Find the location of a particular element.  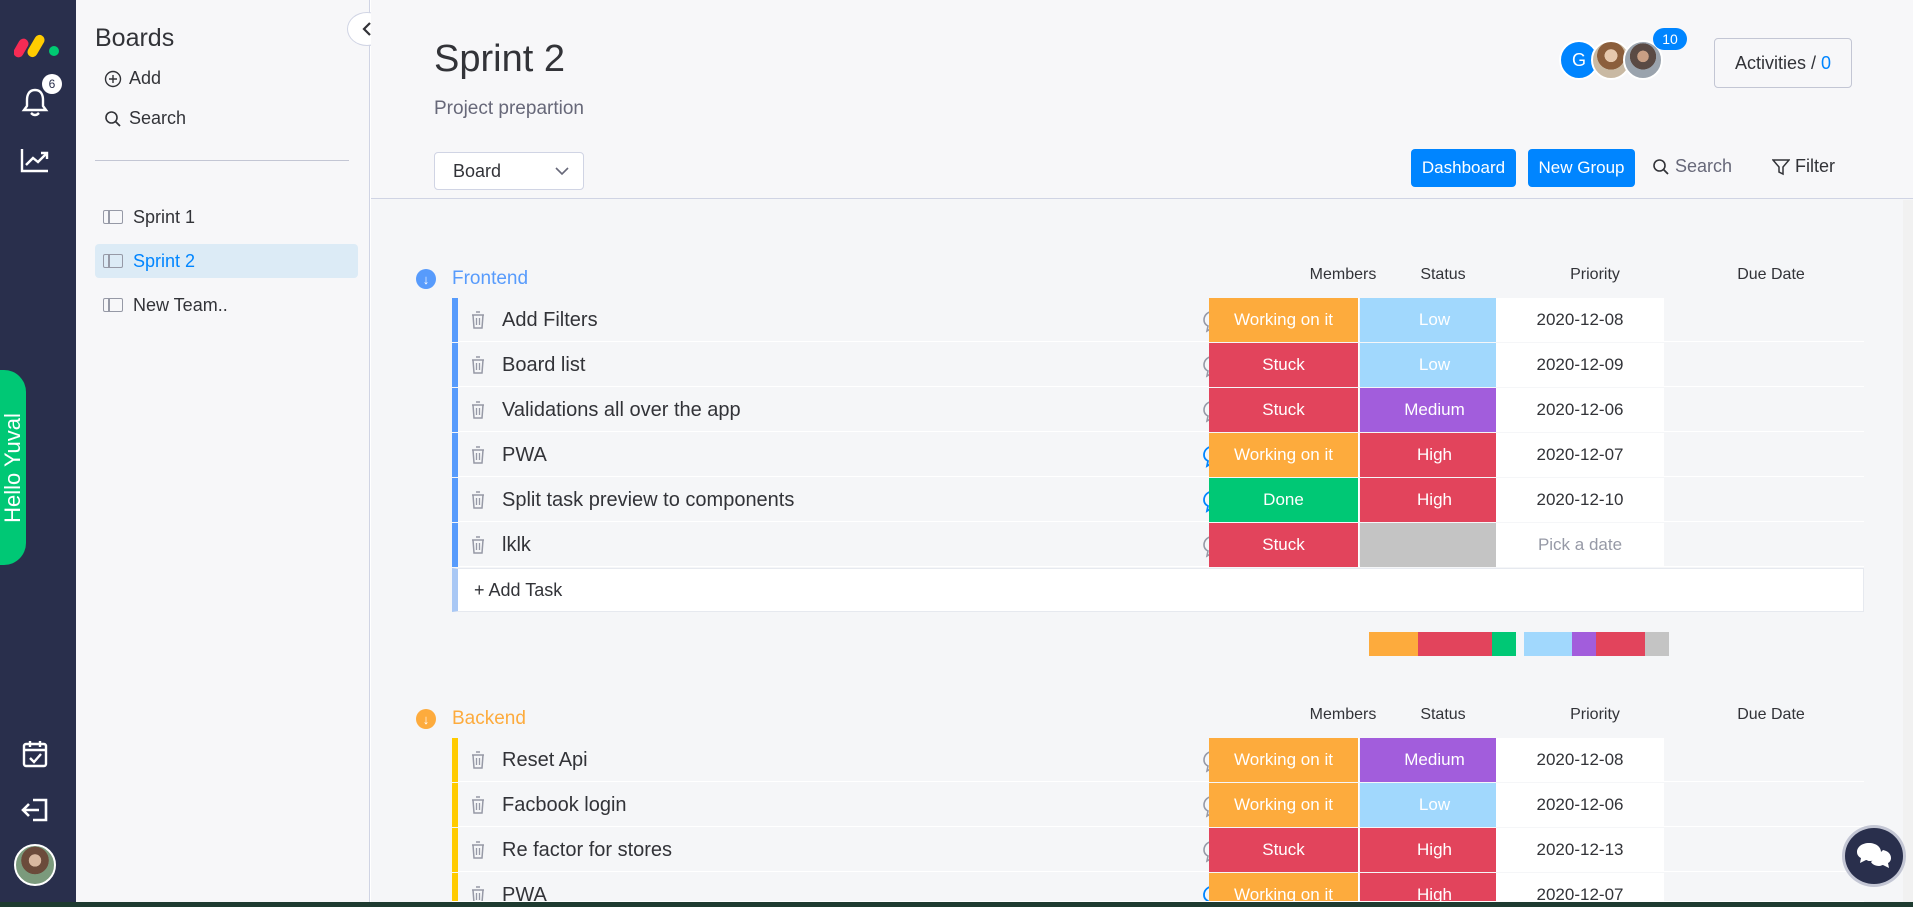

due-date-cell: 2020-12-09 is located at coordinates (1580, 365).